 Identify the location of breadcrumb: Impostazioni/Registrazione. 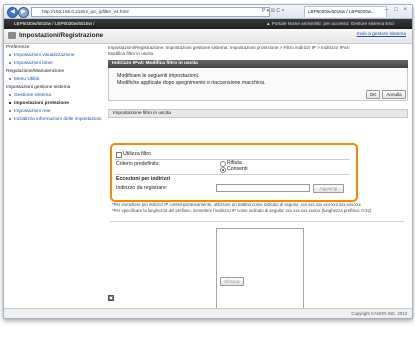
(258, 51).